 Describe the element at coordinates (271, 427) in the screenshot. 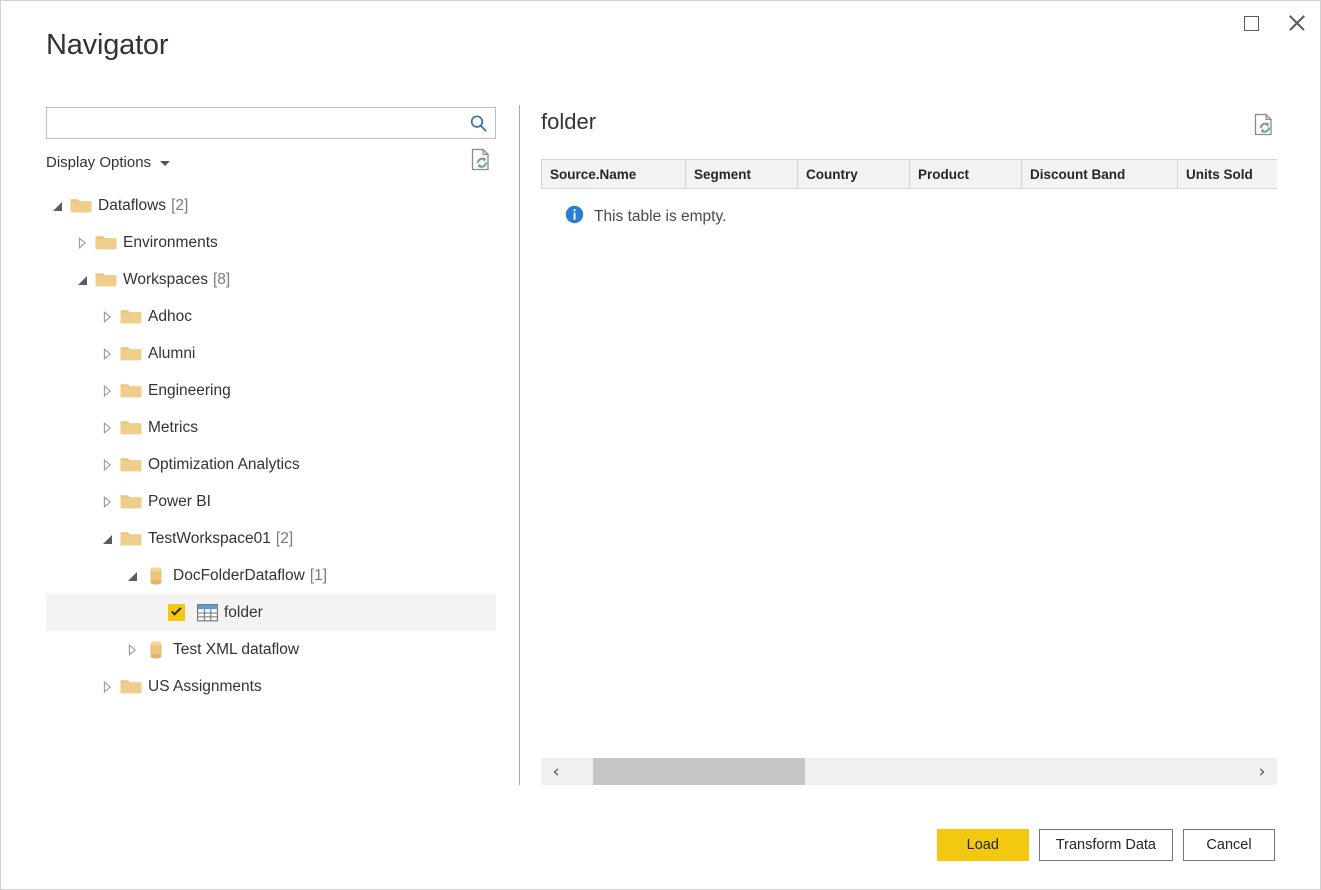

I see `tree-item: Metrics` at that location.